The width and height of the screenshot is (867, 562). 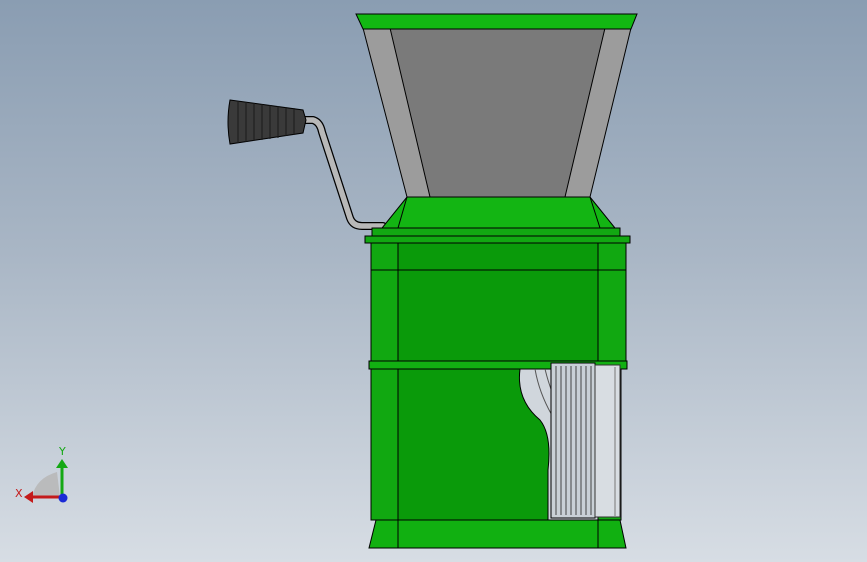 I want to click on triad-x-label: X, so click(x=19, y=493).